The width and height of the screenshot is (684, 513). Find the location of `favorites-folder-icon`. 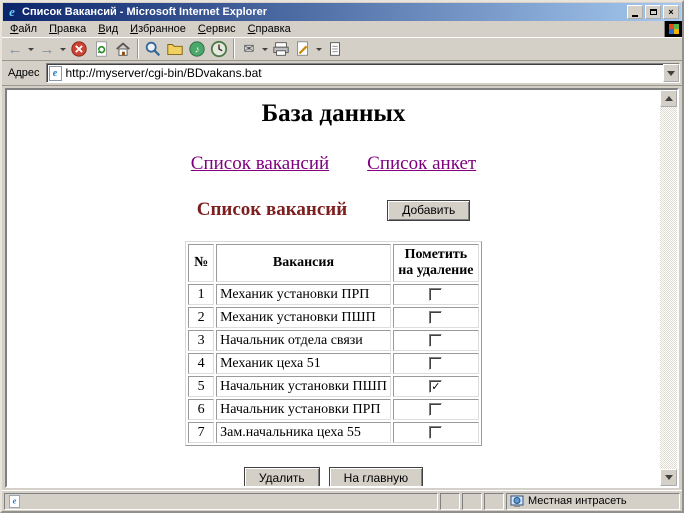

favorites-folder-icon is located at coordinates (175, 49).